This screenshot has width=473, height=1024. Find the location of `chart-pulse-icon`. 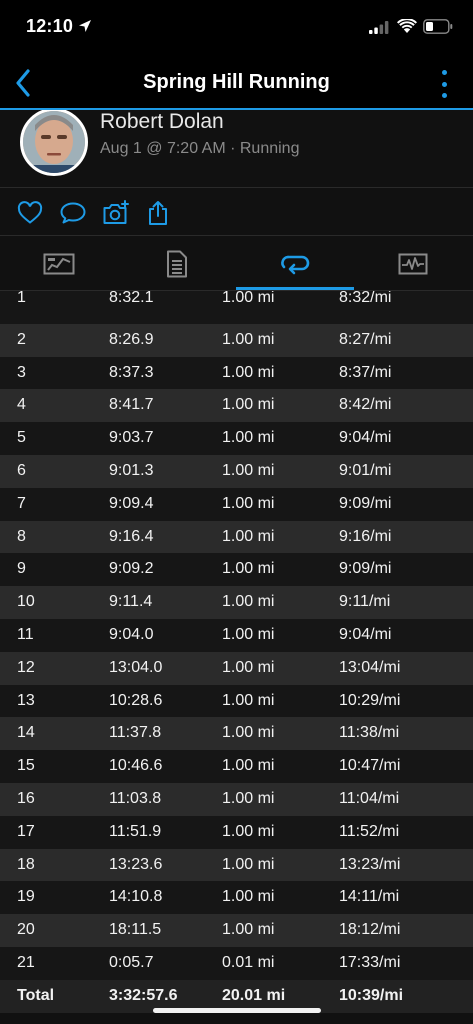

chart-pulse-icon is located at coordinates (413, 264).